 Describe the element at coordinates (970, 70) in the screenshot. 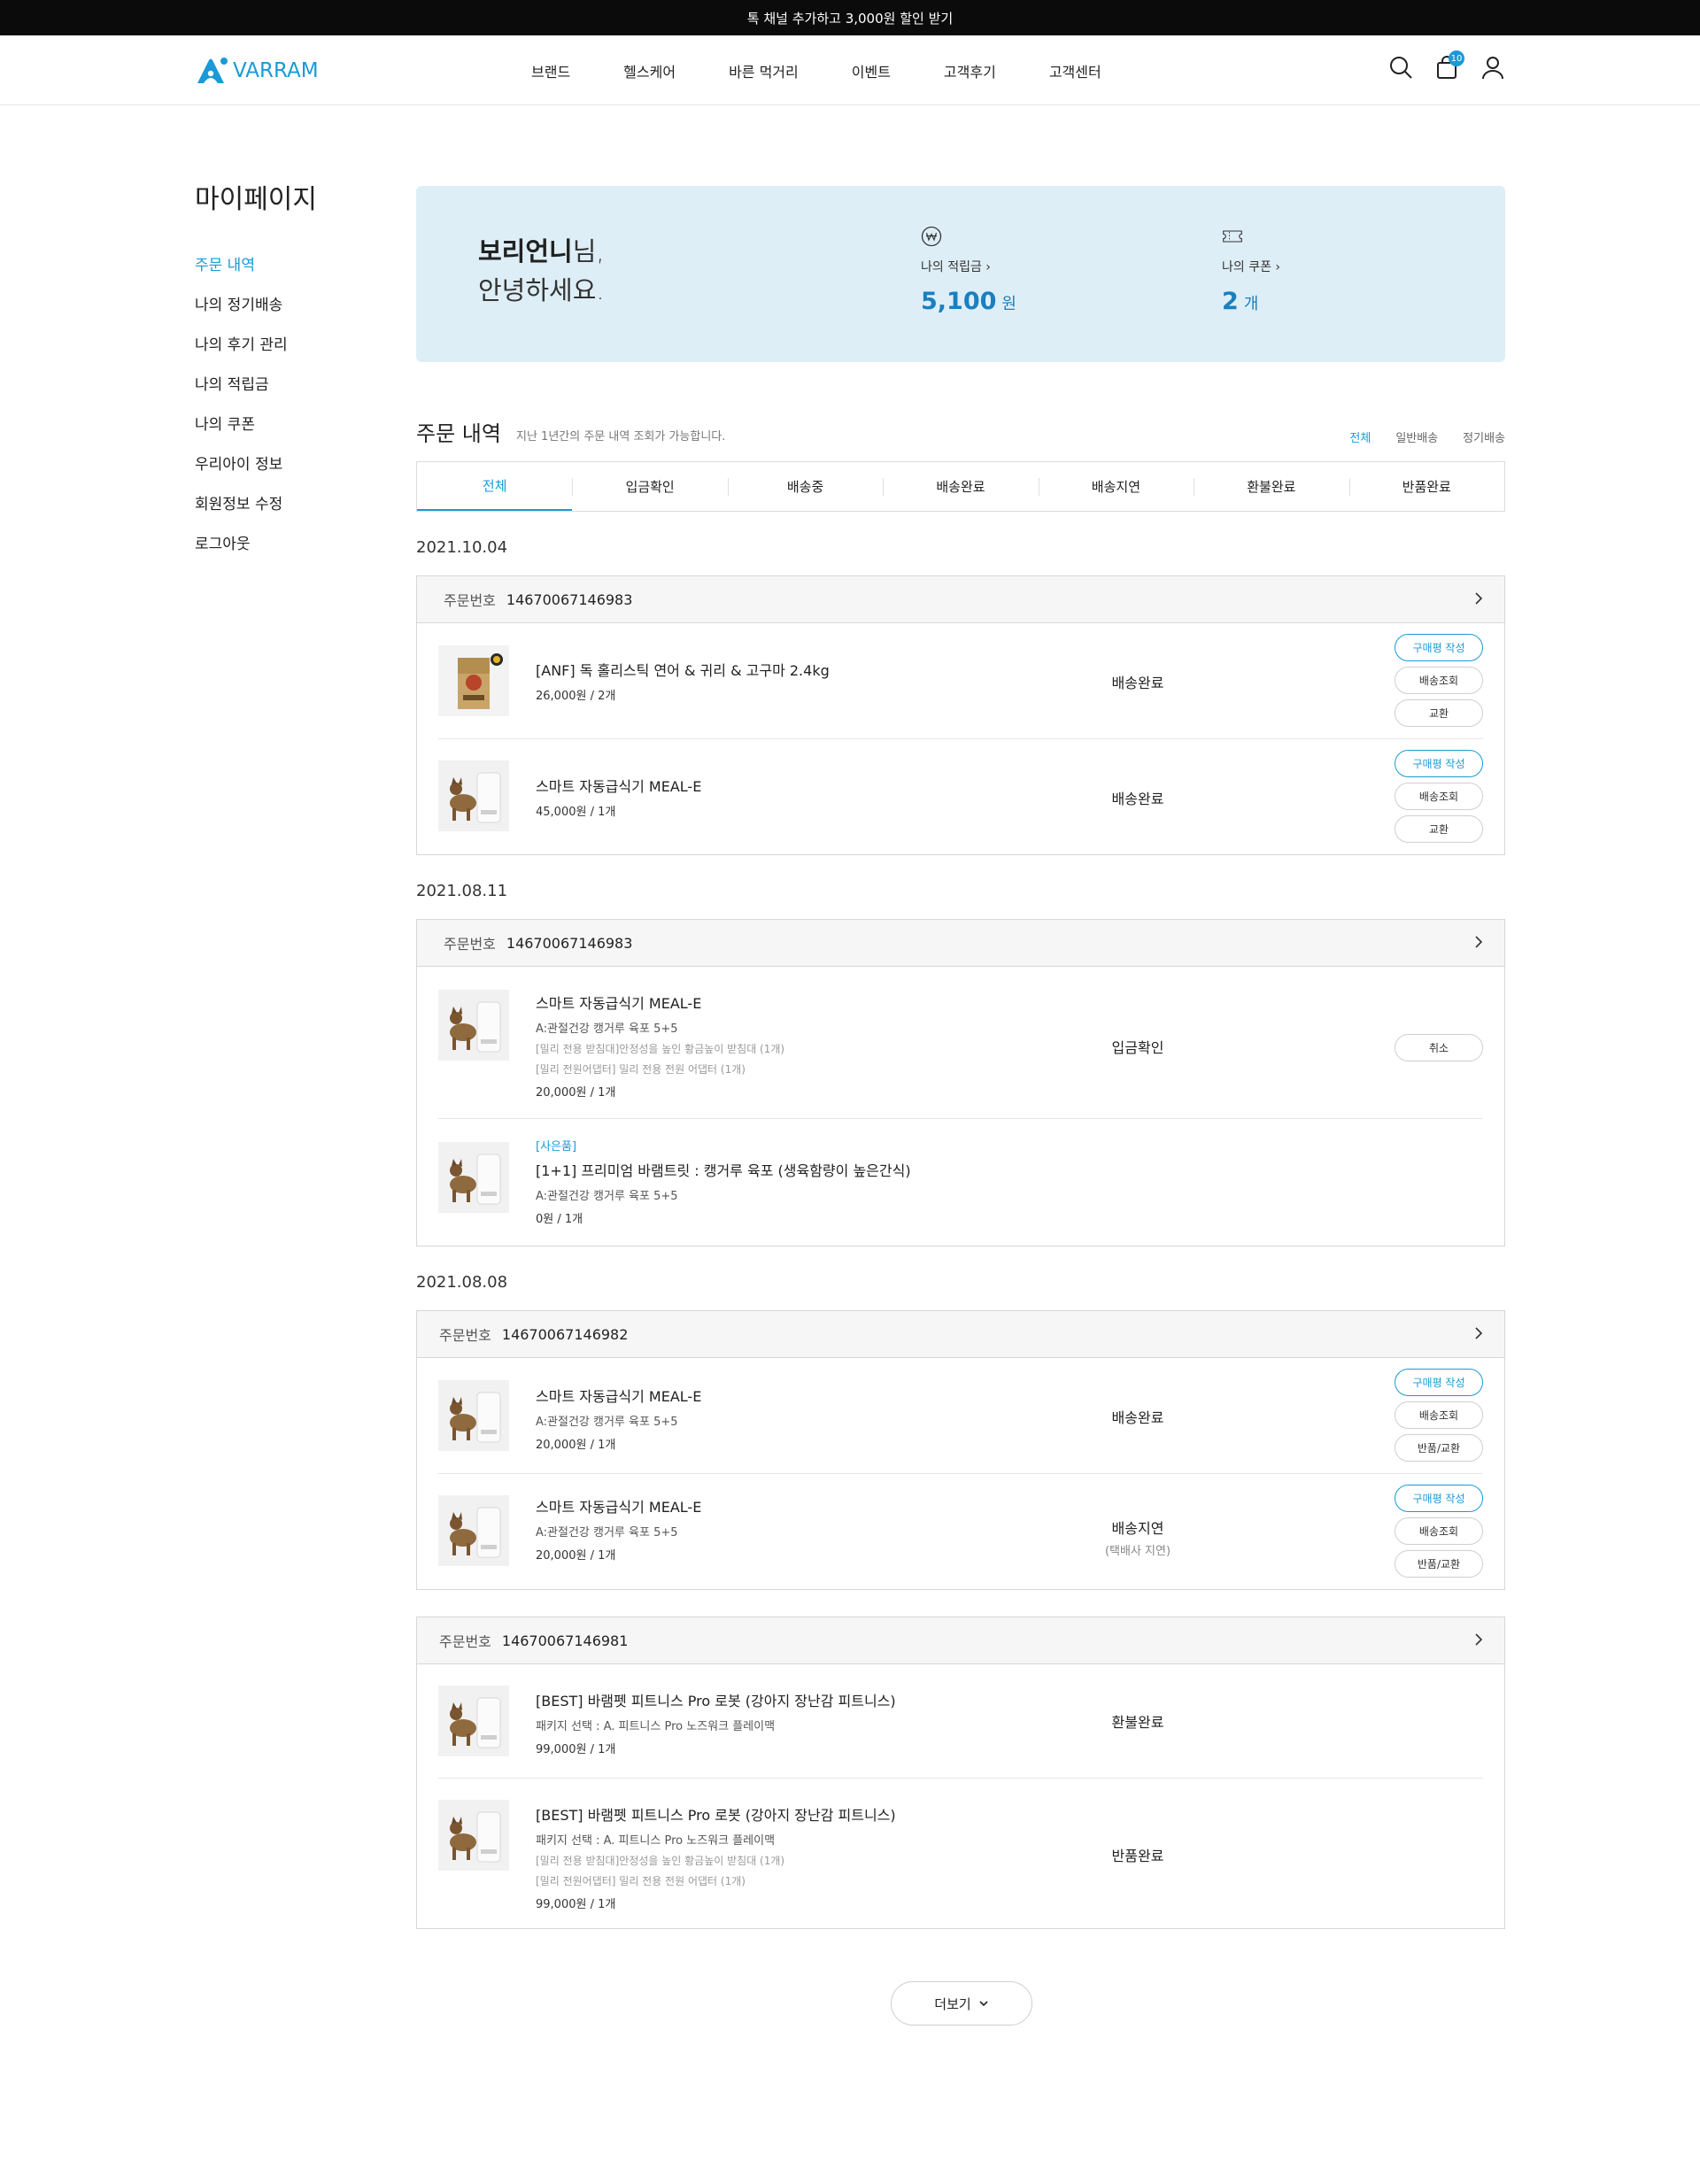

I see `nav-item-reviews: 고객후기` at that location.